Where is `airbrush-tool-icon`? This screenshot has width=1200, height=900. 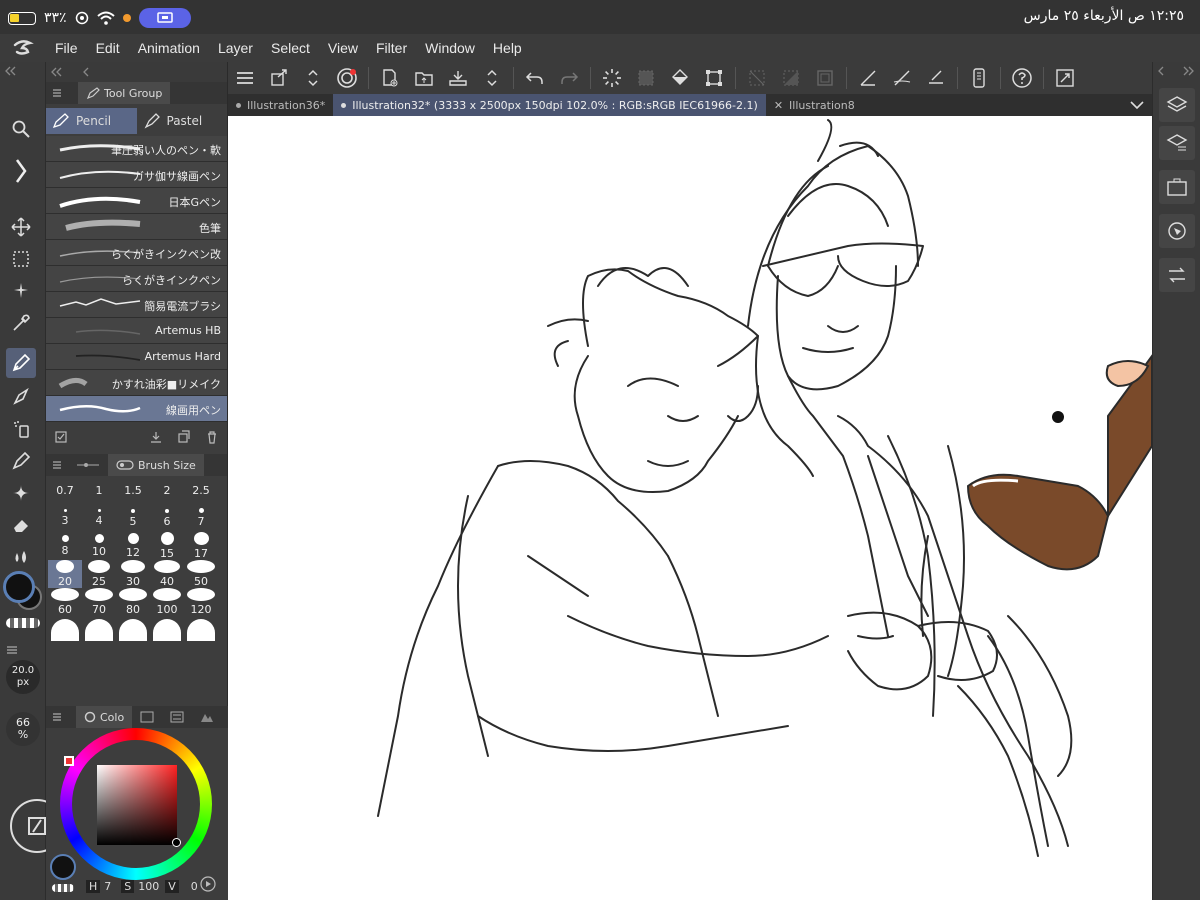
airbrush-tool-icon is located at coordinates (21, 429).